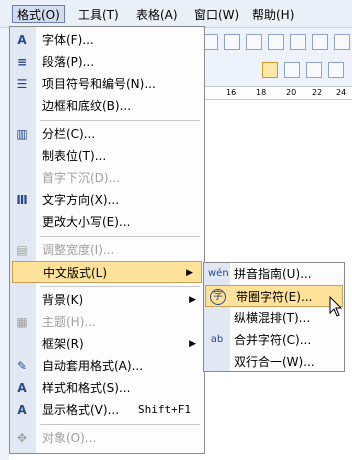 This screenshot has width=352, height=460. Describe the element at coordinates (261, 92) in the screenshot. I see `ruler-tick: 18` at that location.